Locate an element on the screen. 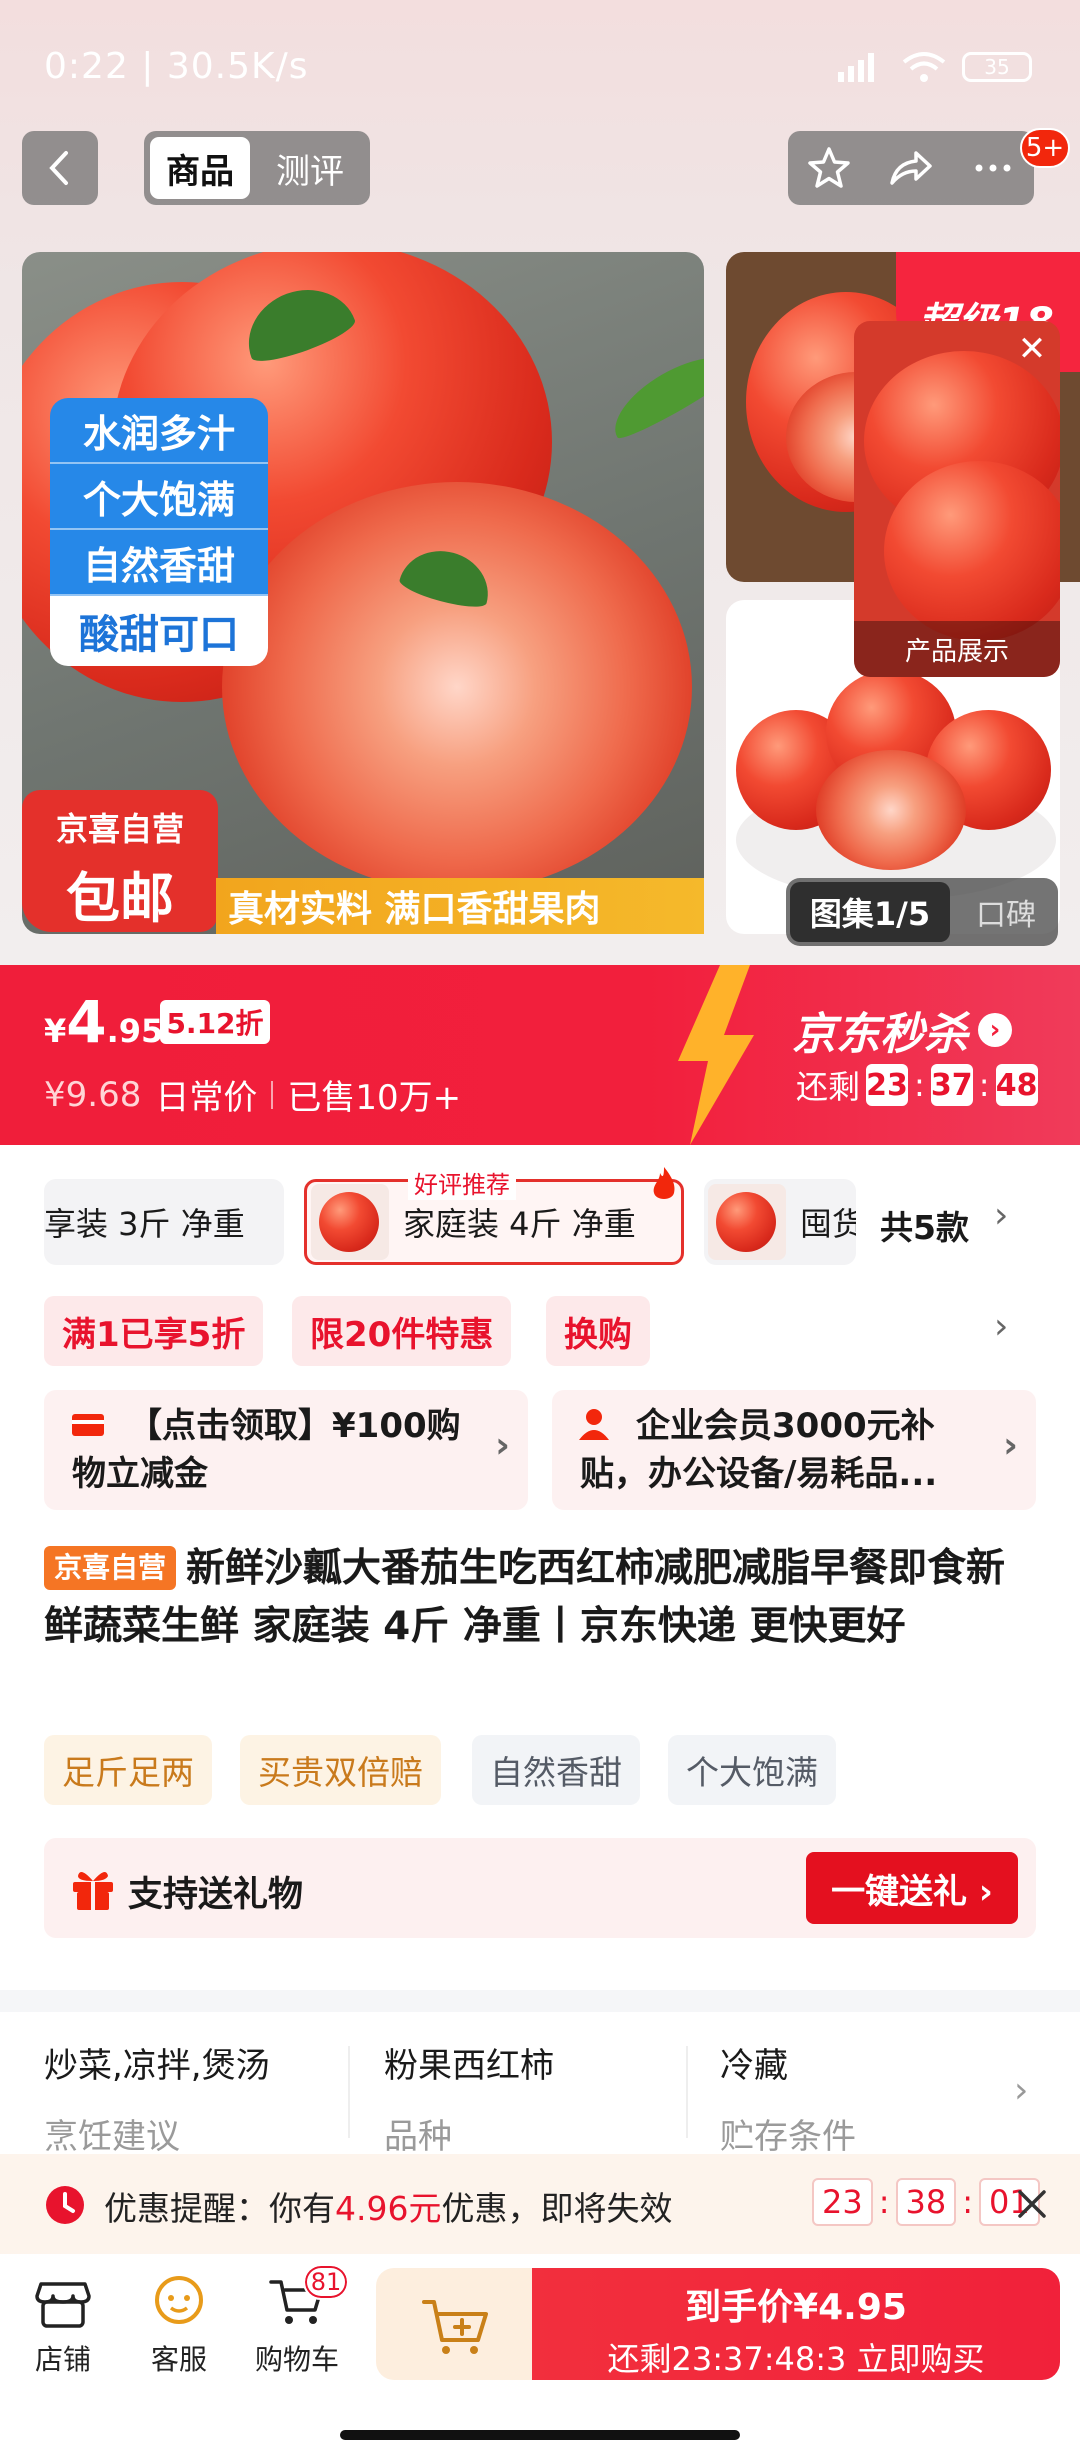 This screenshot has height=2460, width=1080. store-button: 店铺 is located at coordinates (63, 2325).